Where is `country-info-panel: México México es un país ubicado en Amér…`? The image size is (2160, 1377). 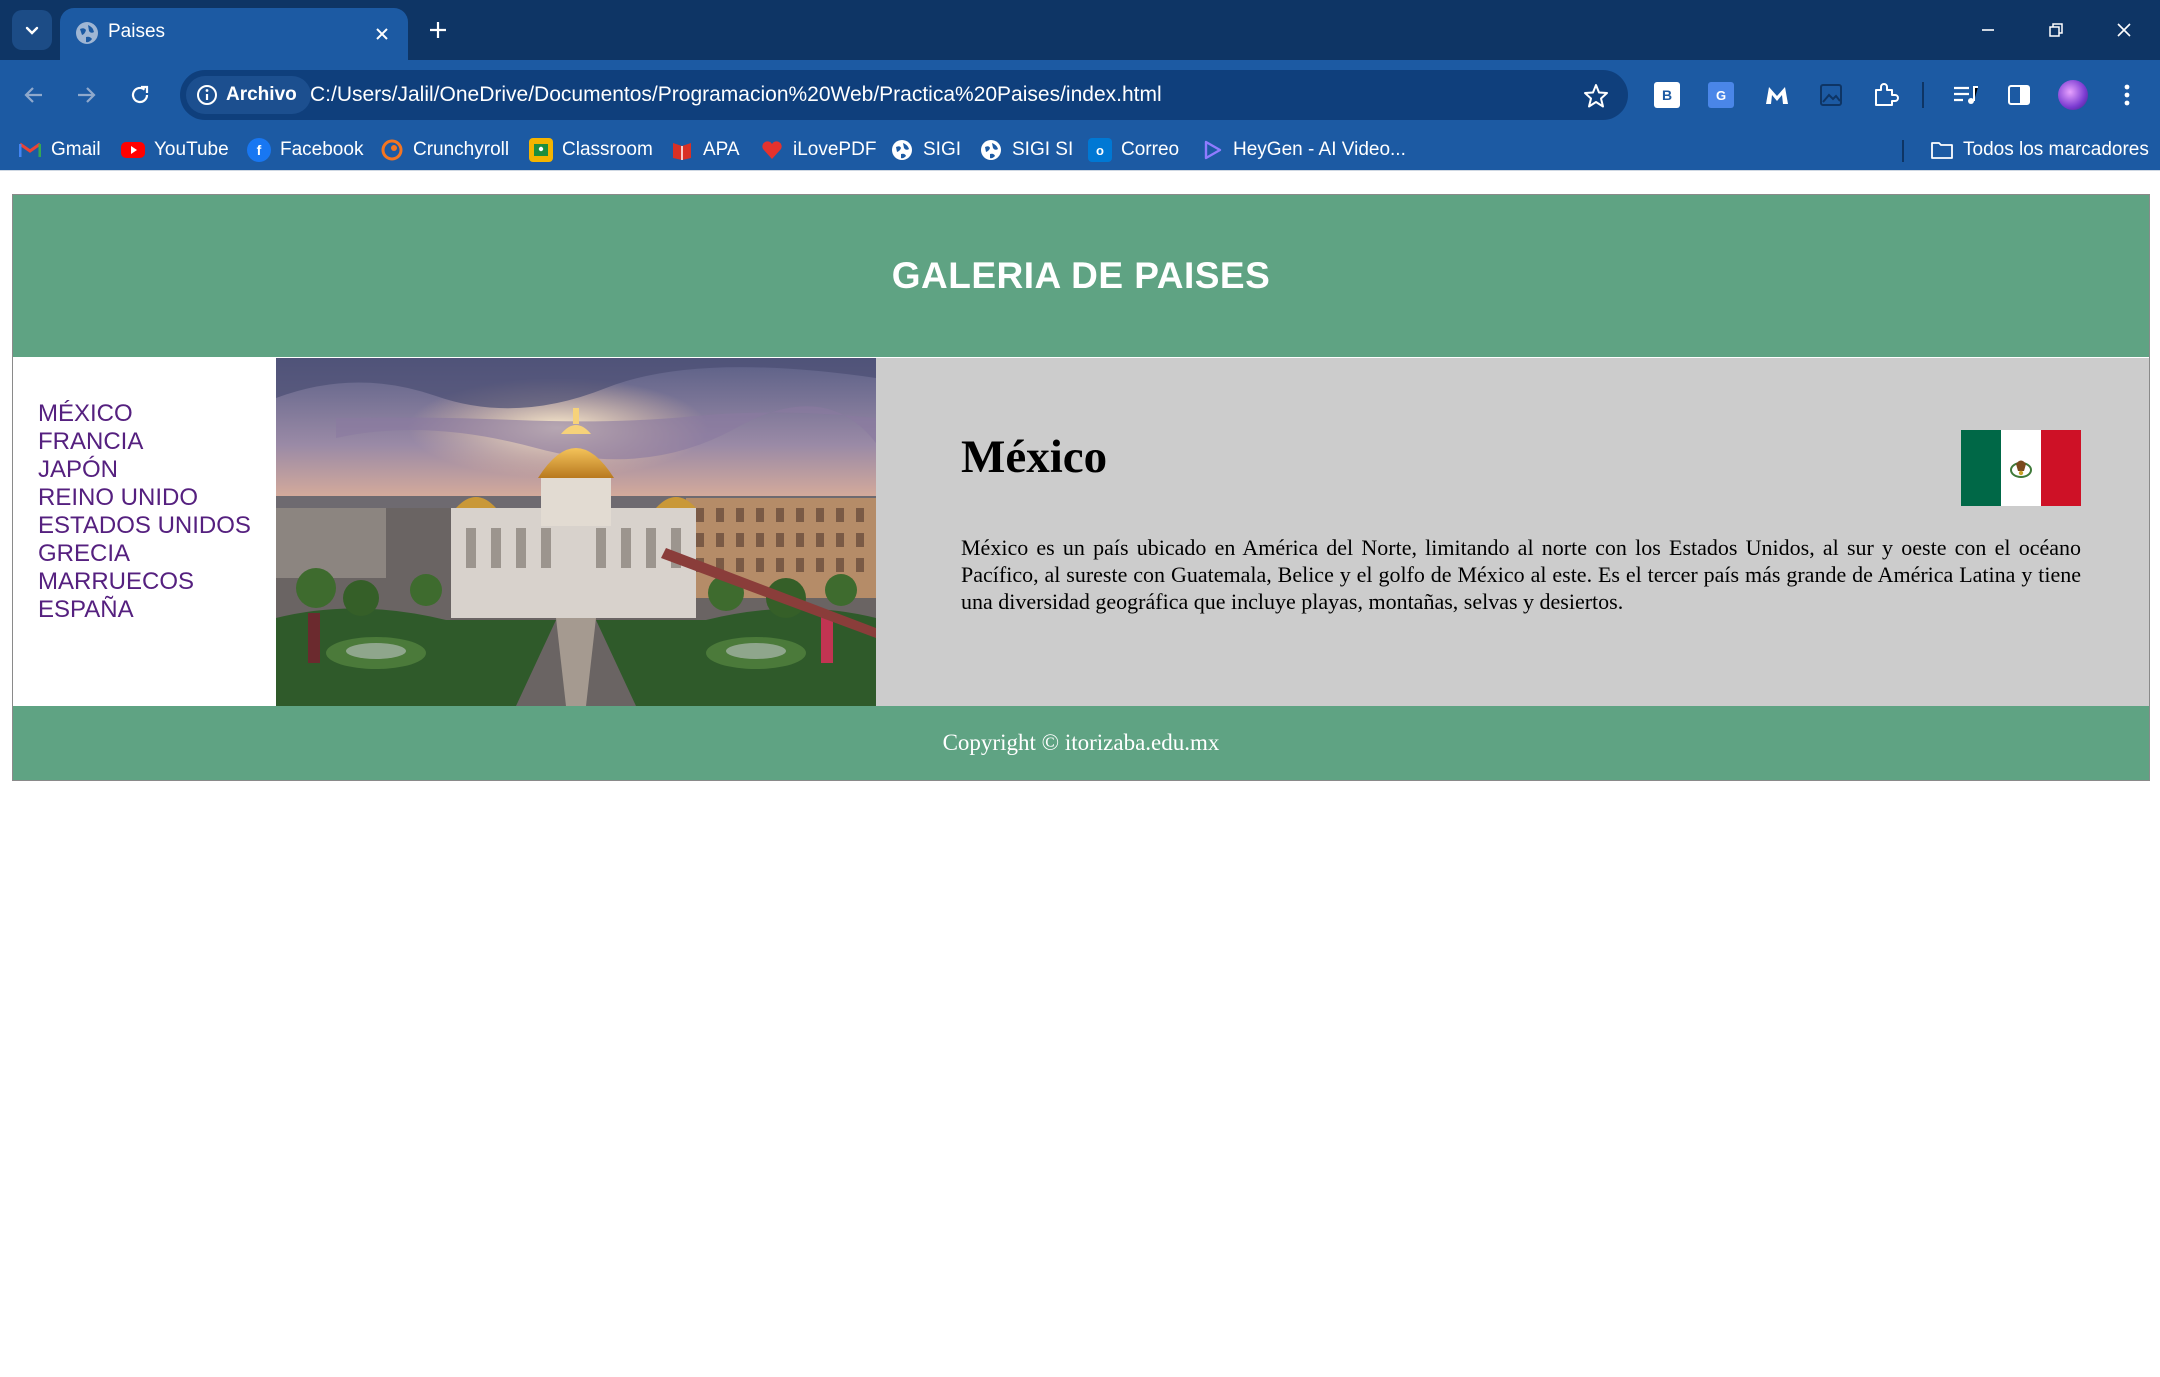
country-info-panel: México México es un país ubicado en Amér… is located at coordinates (1512, 532).